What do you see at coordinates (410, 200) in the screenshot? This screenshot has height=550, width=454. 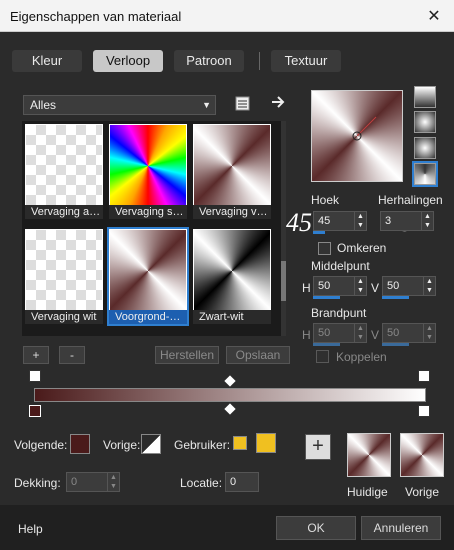 I see `repeats-label: Herhalingen` at bounding box center [410, 200].